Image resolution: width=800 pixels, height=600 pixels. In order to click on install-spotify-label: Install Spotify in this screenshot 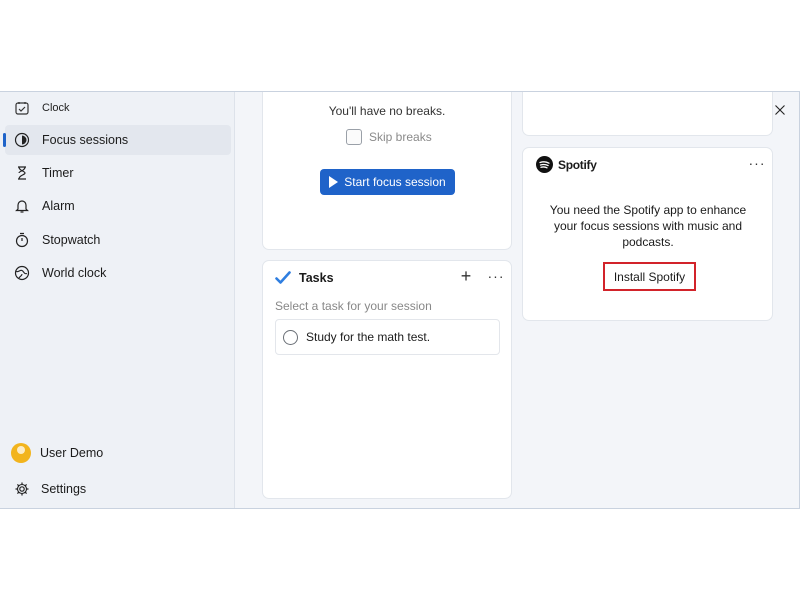, I will do `click(649, 276)`.